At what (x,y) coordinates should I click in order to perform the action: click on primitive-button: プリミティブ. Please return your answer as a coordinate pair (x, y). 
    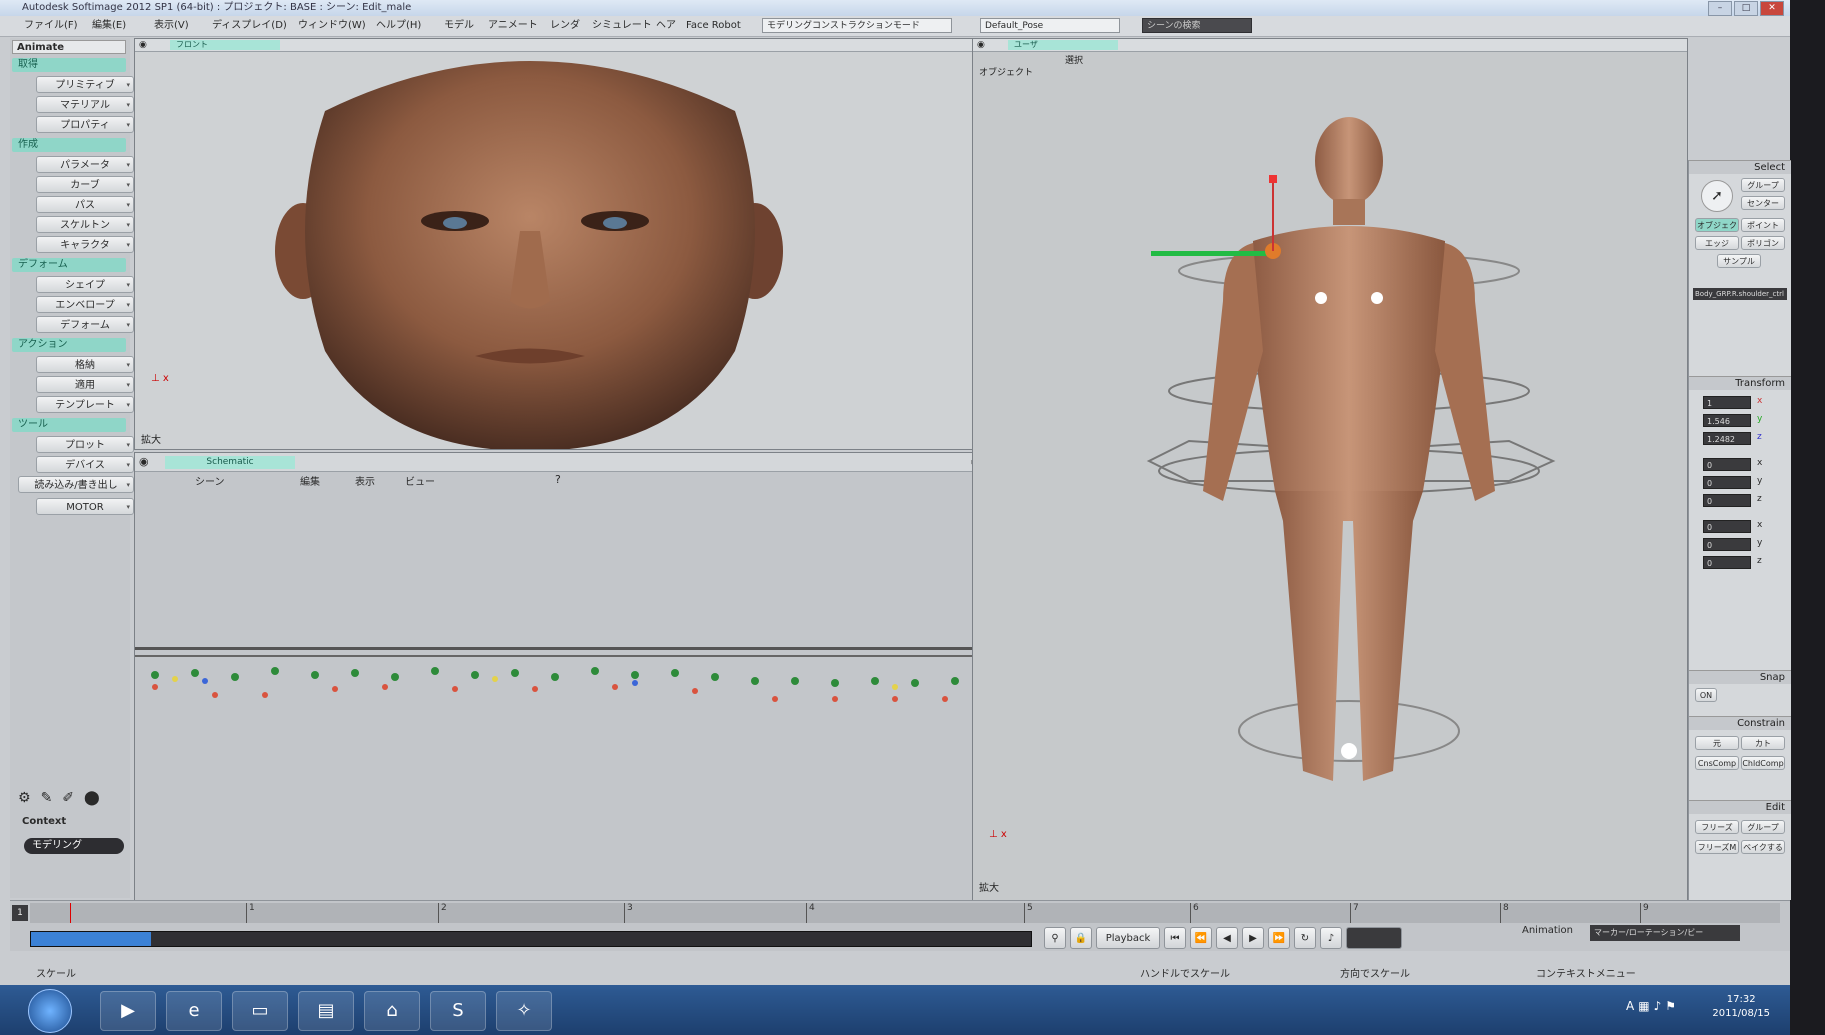
    Looking at the image, I should click on (85, 85).